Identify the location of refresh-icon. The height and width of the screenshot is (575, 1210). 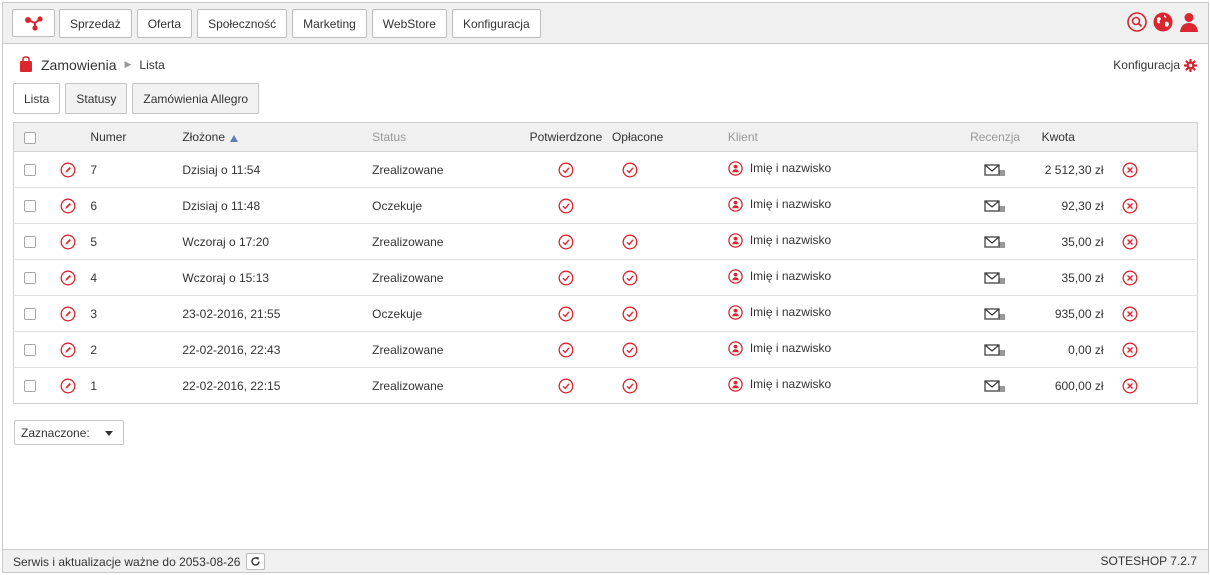
(256, 561).